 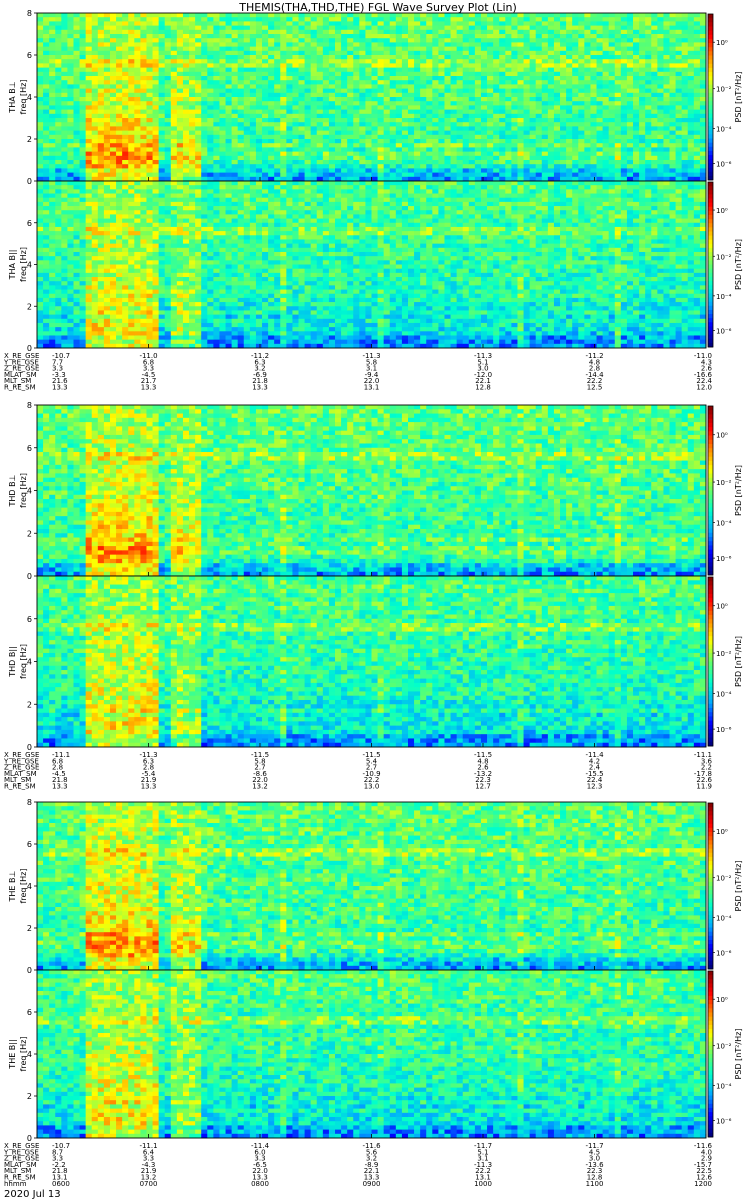 What do you see at coordinates (149, 1184) in the screenshot?
I see `ephemeris-value: 0700` at bounding box center [149, 1184].